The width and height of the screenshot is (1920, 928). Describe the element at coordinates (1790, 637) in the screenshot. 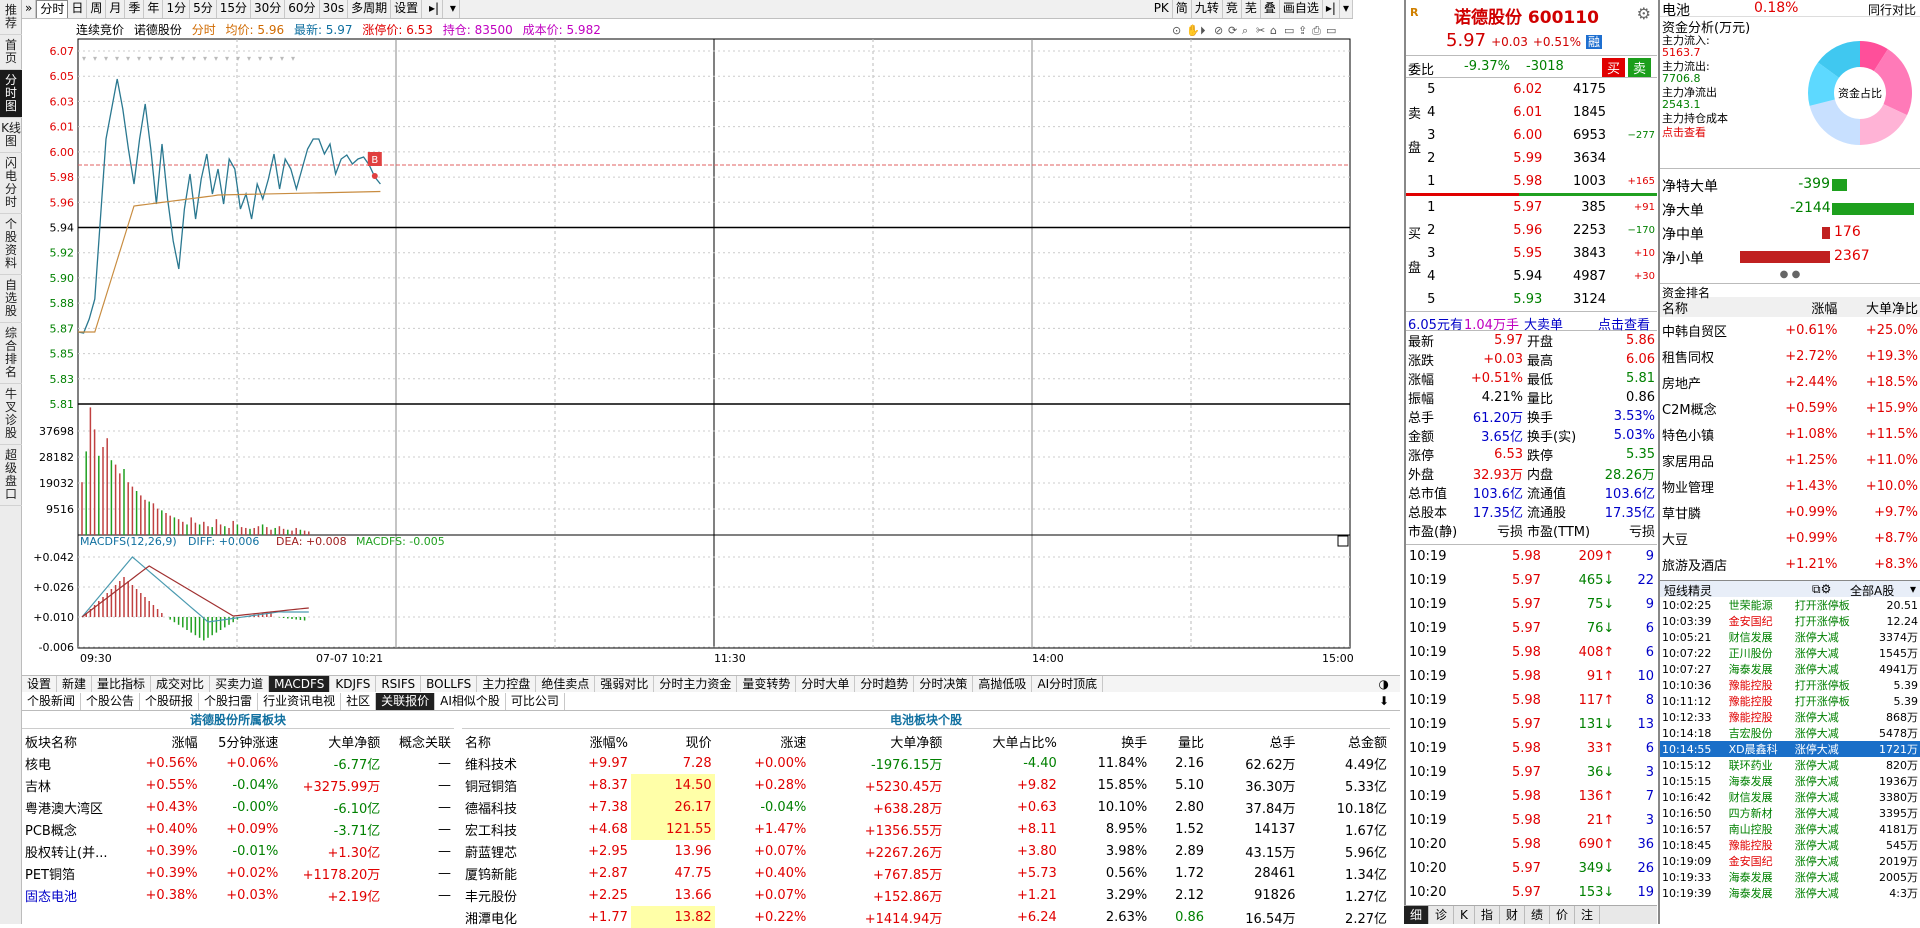

I see `genie-row: 10:05:21 财信发展 涨停大减 3374万` at that location.